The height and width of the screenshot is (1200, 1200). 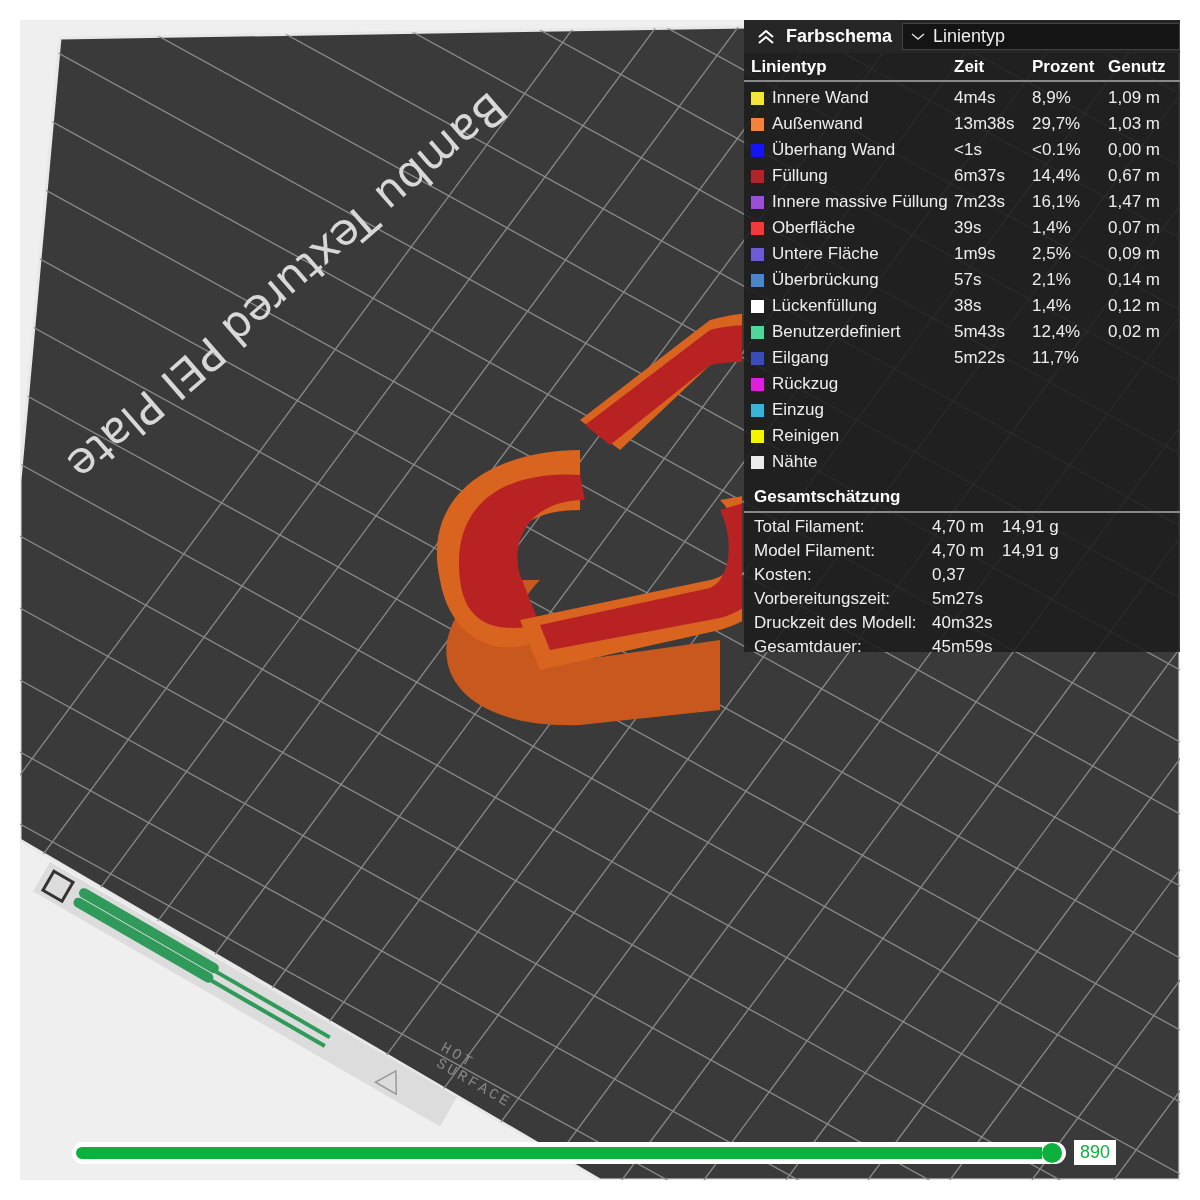 I want to click on percent-cell-text: 14,4%, so click(x=1057, y=176).